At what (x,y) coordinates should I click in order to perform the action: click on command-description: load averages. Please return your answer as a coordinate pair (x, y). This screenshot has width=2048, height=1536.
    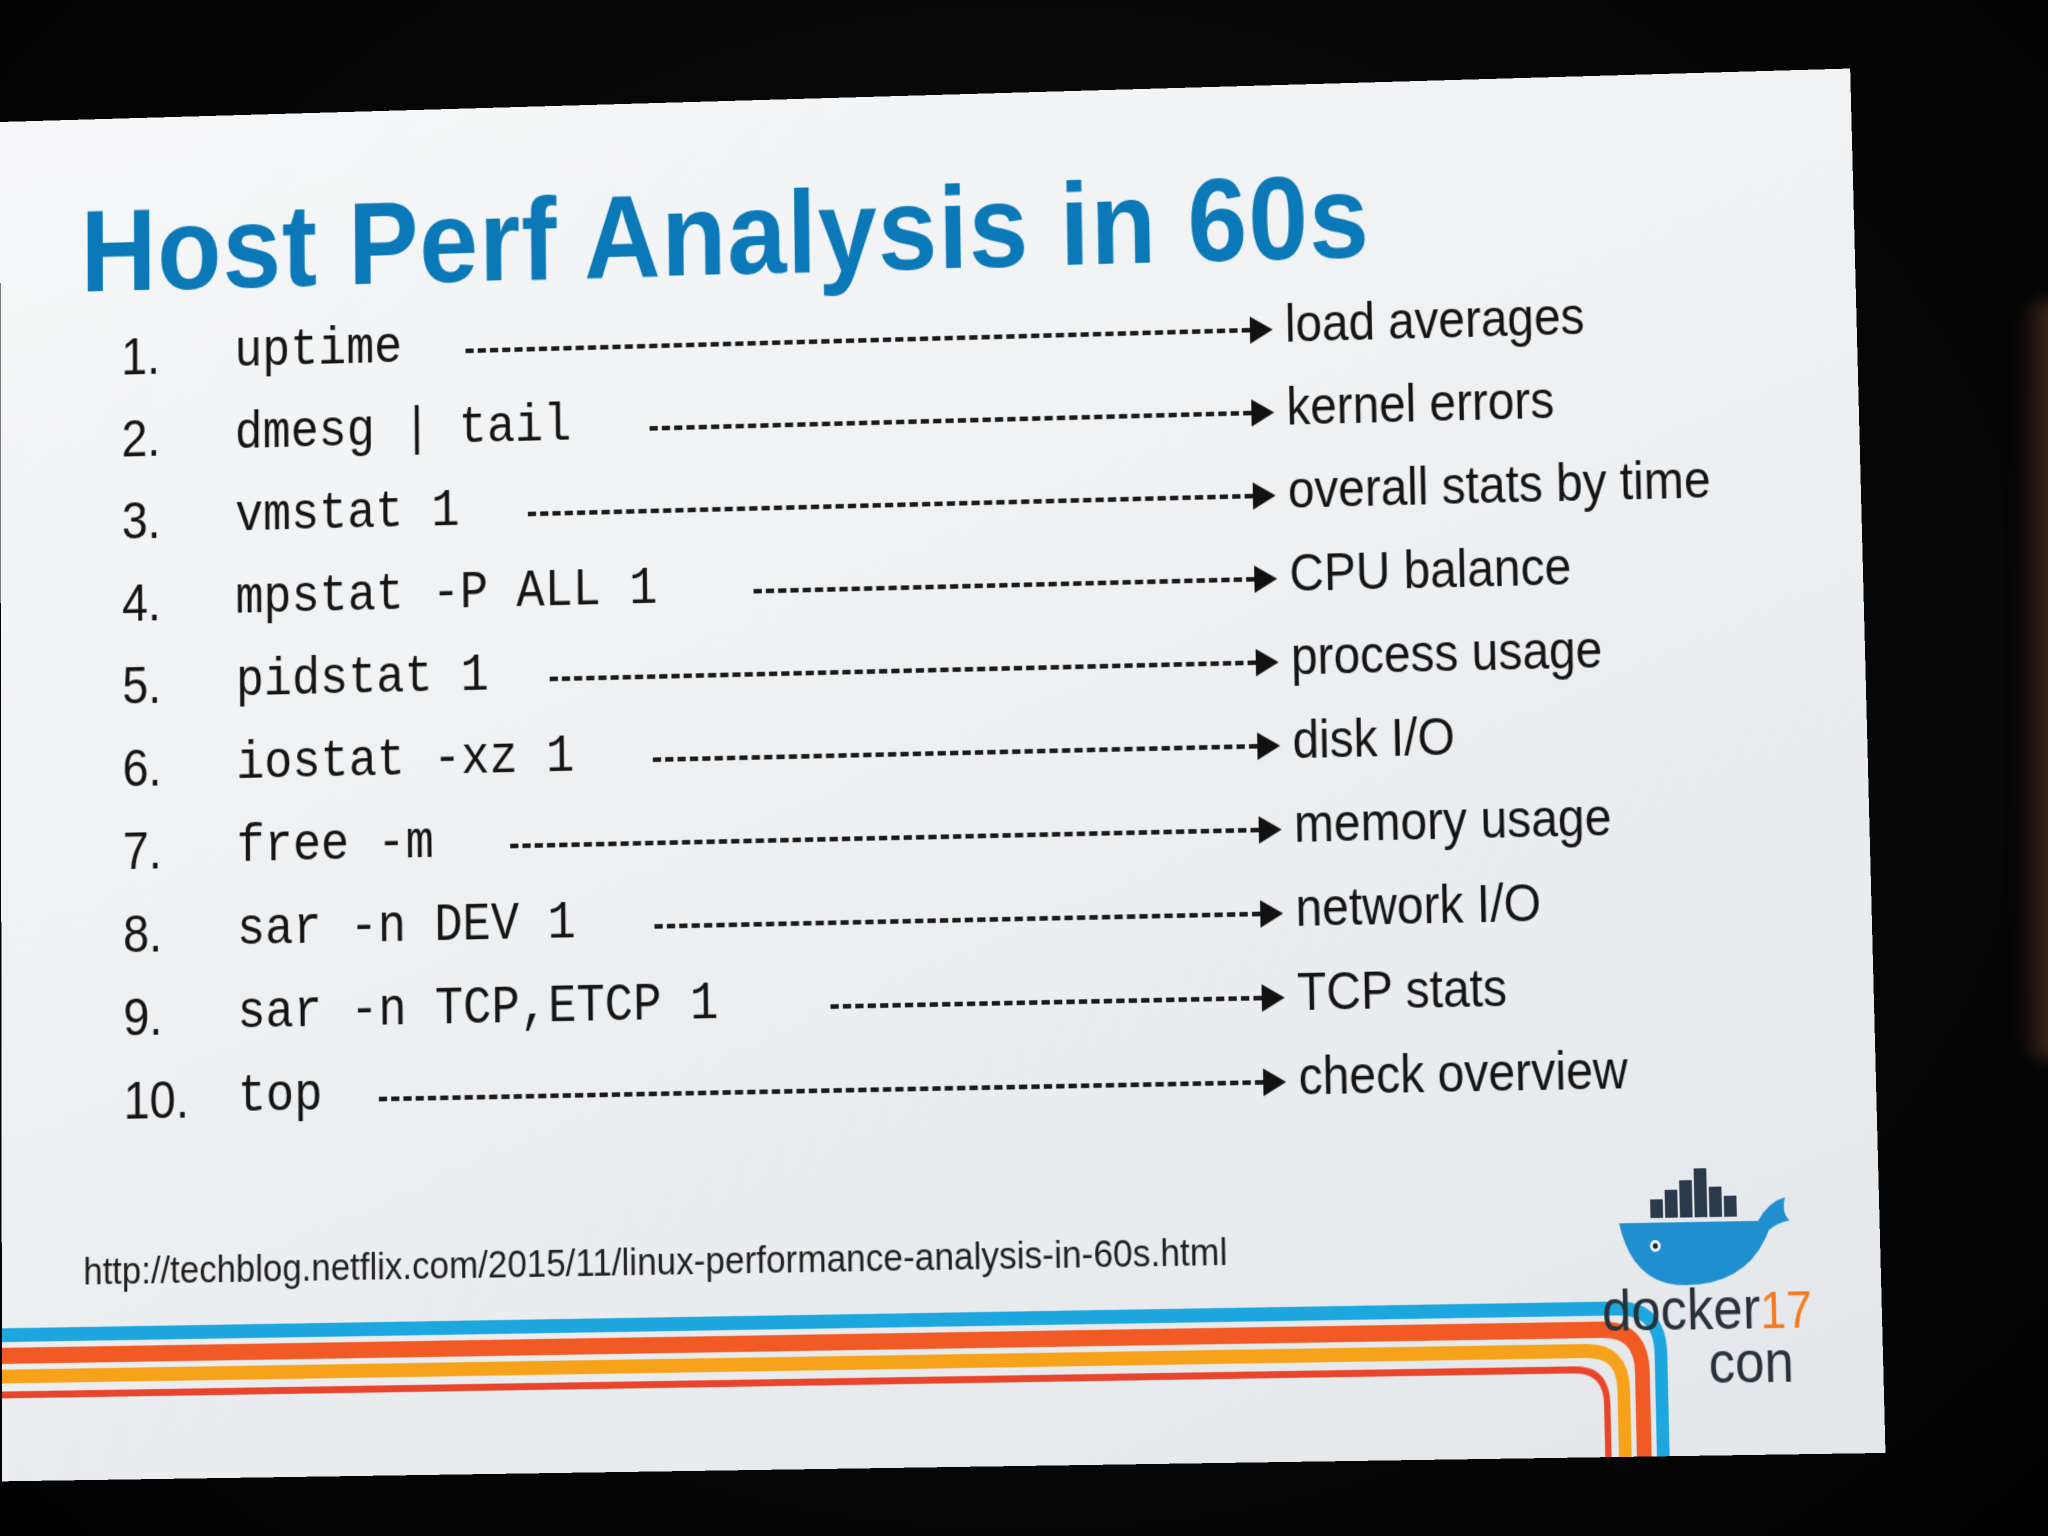
    Looking at the image, I should click on (1434, 320).